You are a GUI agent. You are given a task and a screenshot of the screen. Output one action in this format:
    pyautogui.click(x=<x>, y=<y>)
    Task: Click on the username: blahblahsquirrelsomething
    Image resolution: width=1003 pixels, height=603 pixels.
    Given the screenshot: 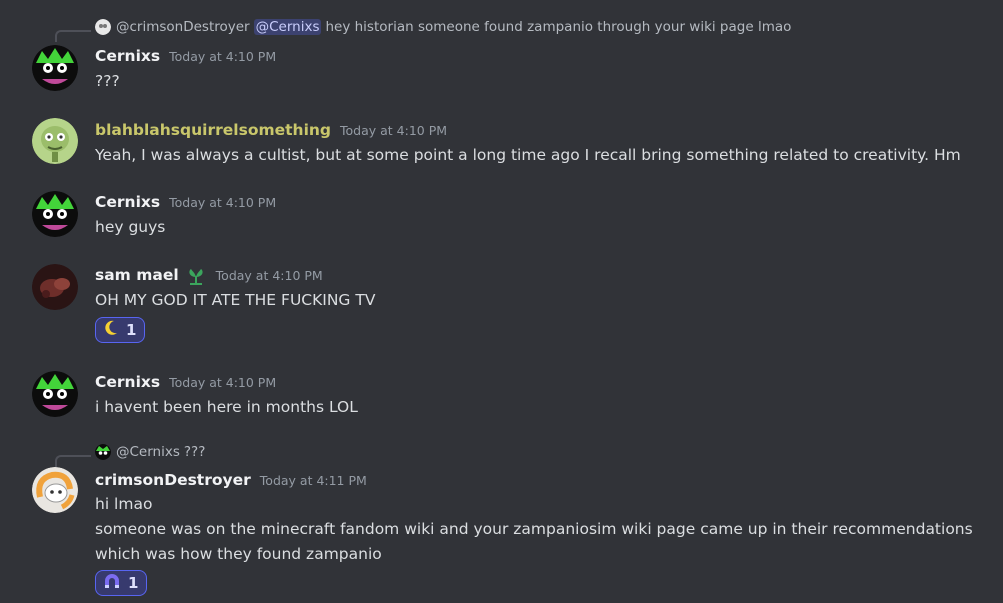 What is the action you would take?
    pyautogui.click(x=213, y=130)
    